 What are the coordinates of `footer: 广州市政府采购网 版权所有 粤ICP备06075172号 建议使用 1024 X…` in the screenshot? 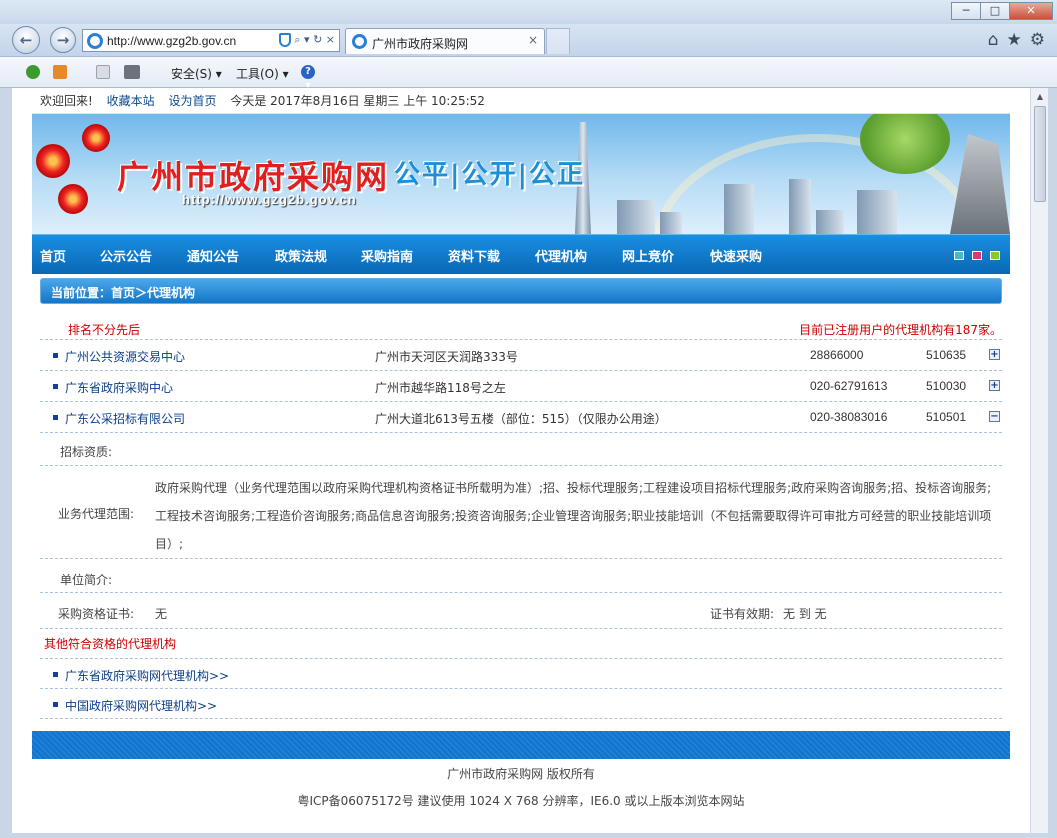 It's located at (521, 787).